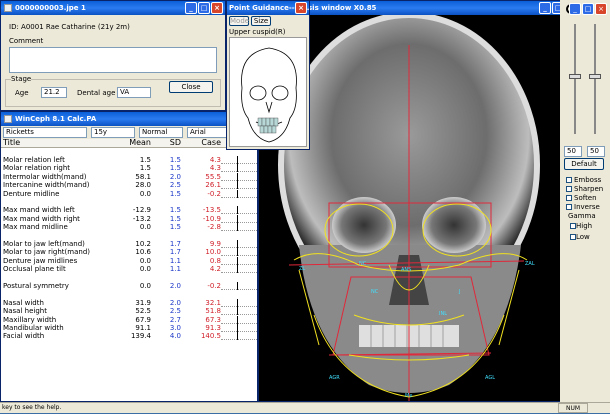 The width and height of the screenshot is (610, 414). What do you see at coordinates (129, 336) in the screenshot?
I see `table-row: Facial width 139.4 4.0 140.5` at bounding box center [129, 336].